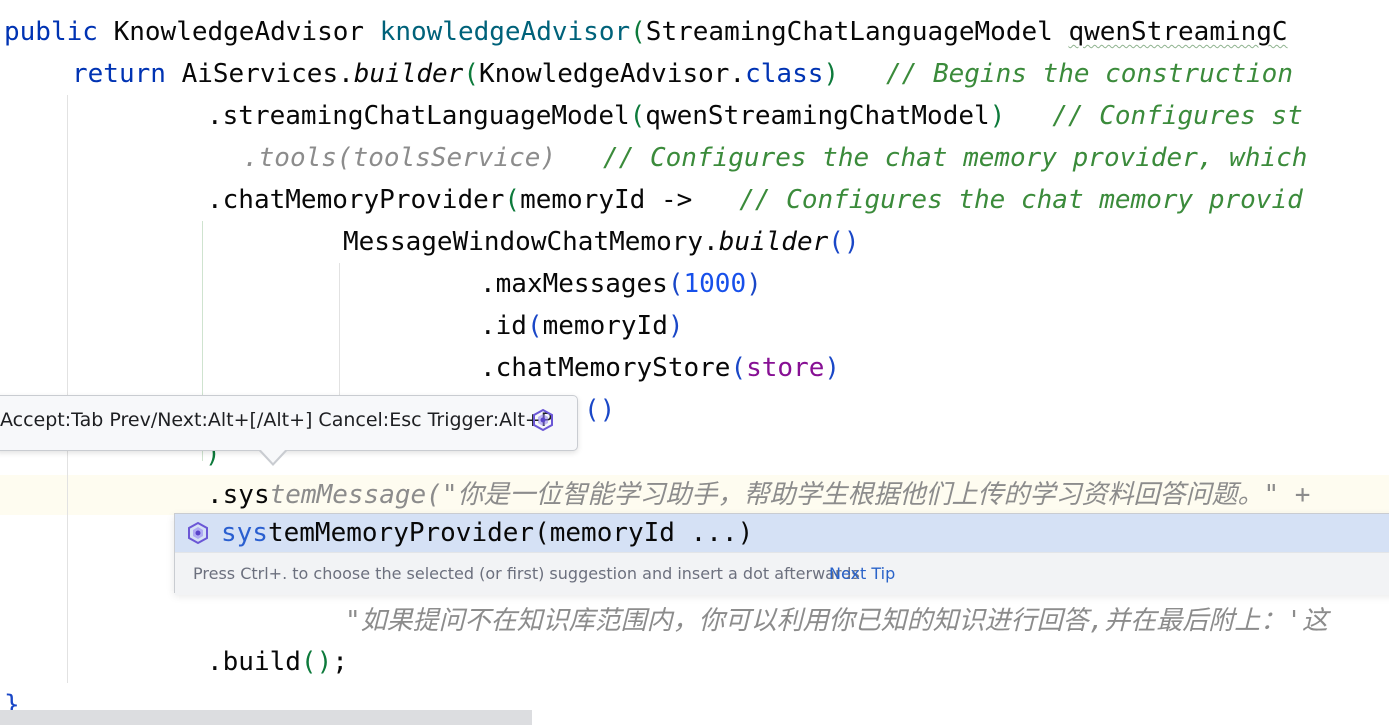  I want to click on completion-label: systemMemoryProvider(memoryId ...), so click(487, 533).